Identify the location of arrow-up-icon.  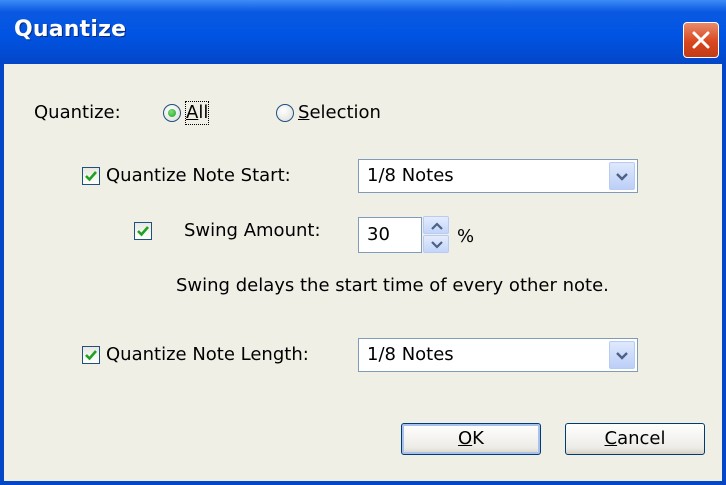
(436, 225).